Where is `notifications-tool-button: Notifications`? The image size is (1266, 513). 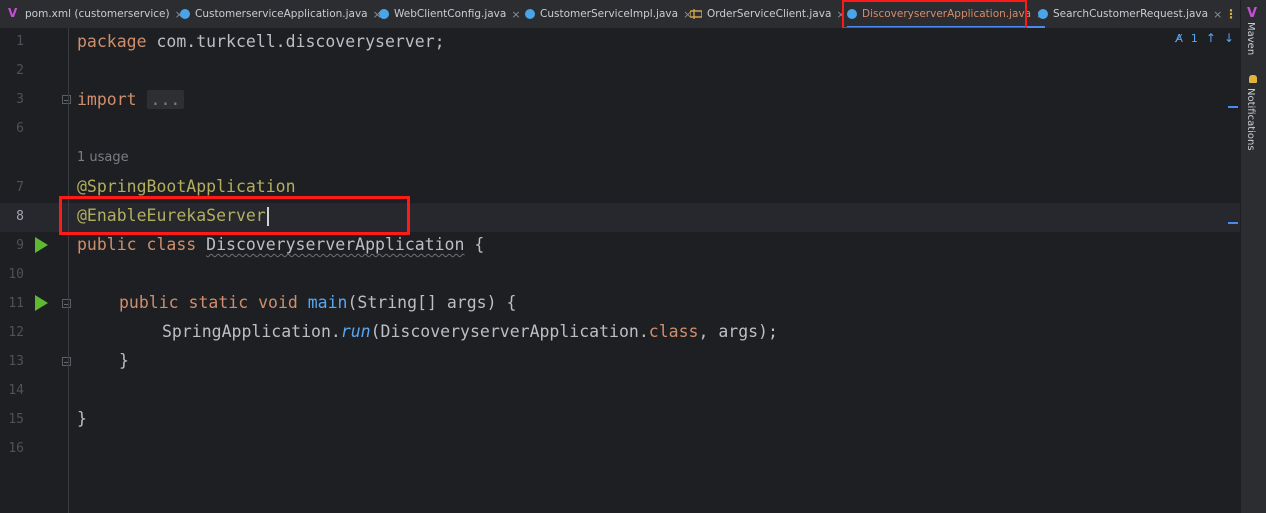
notifications-tool-button: Notifications is located at coordinates (1250, 119).